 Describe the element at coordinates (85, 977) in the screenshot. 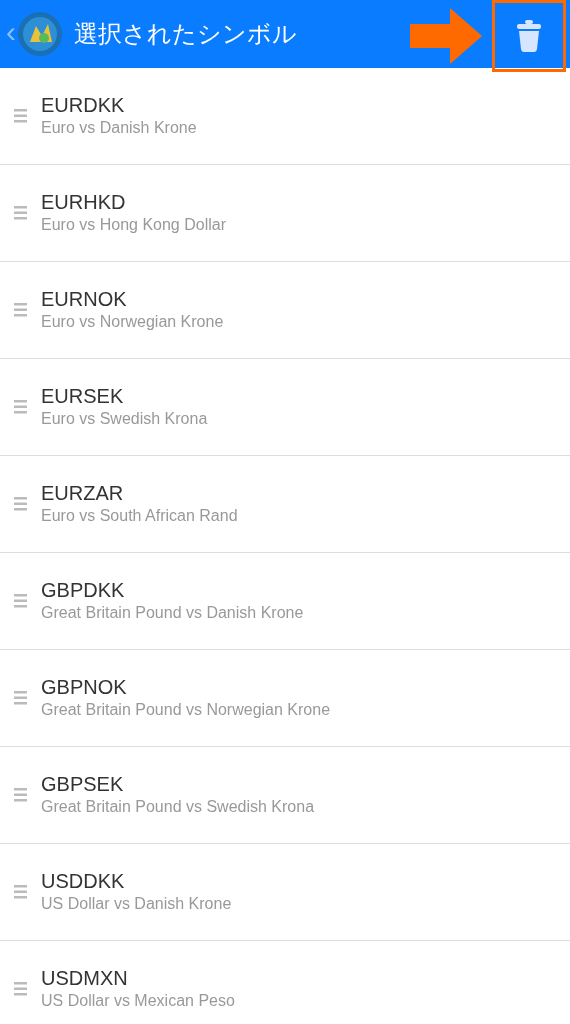

I see `symbol-code: USDMXN` at that location.